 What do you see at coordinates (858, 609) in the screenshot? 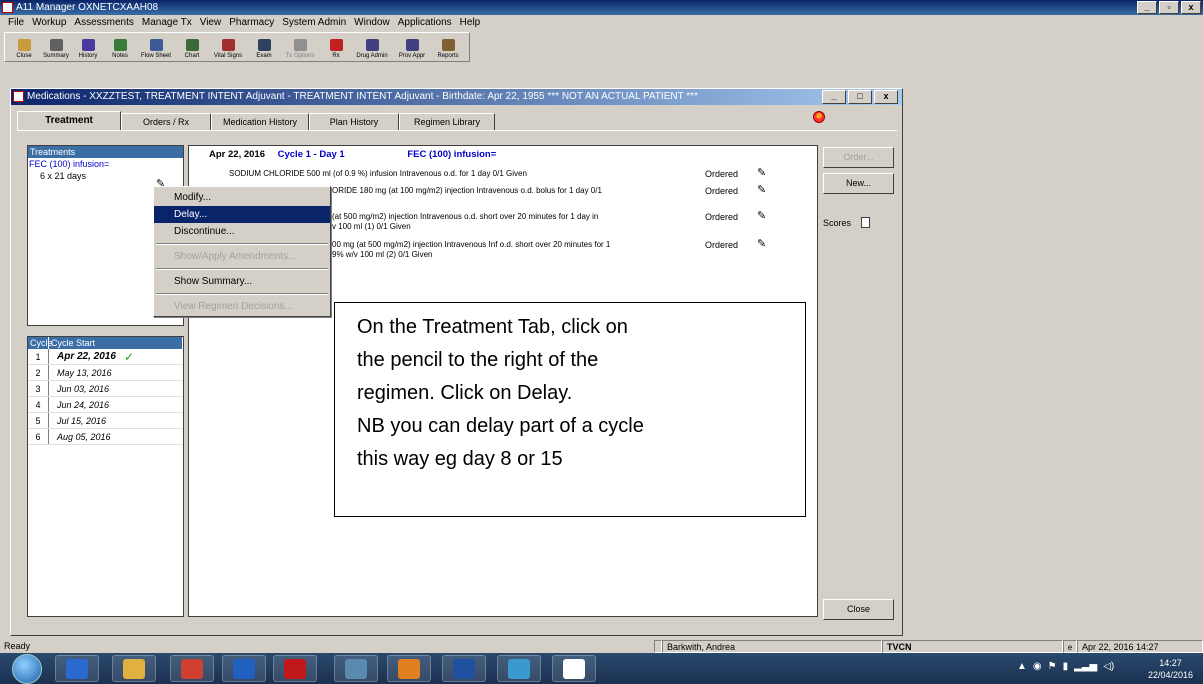
I see `close-button: Close` at bounding box center [858, 609].